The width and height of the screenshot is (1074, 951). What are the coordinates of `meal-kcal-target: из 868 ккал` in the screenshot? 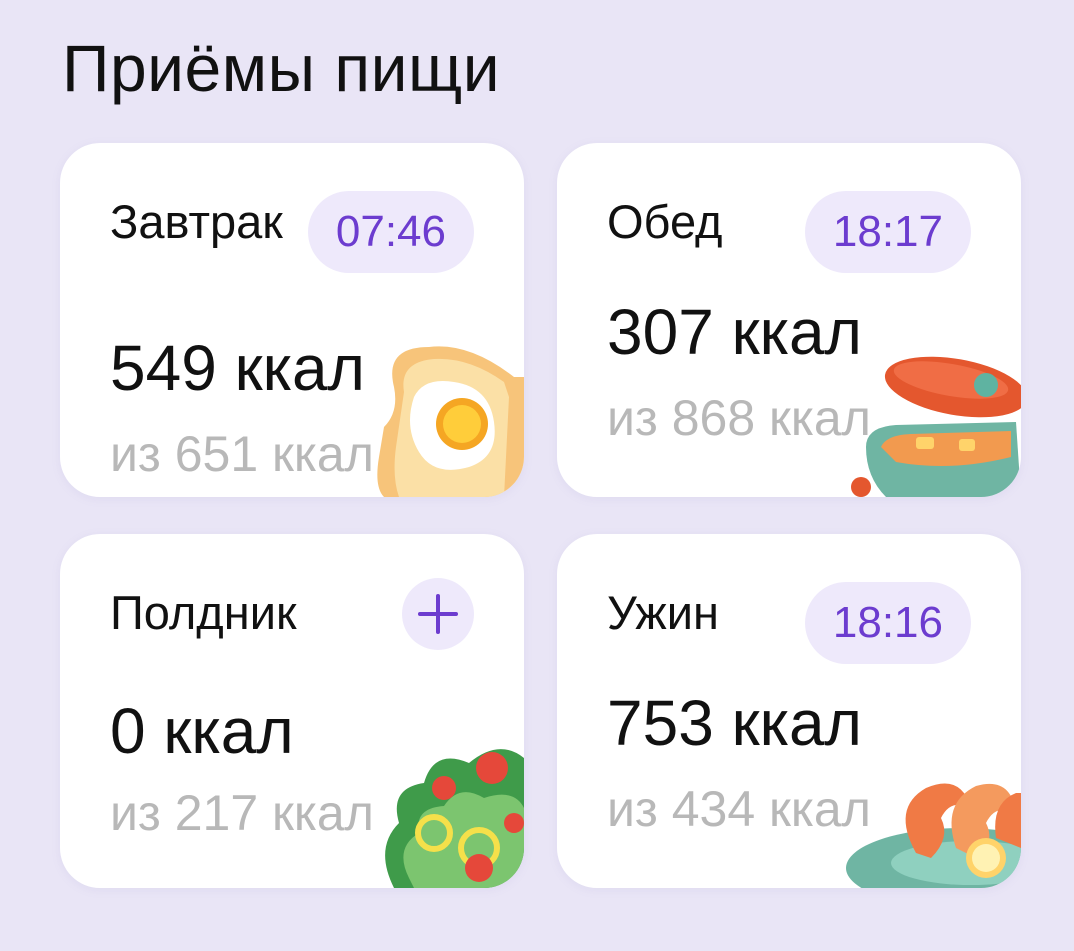 It's located at (739, 418).